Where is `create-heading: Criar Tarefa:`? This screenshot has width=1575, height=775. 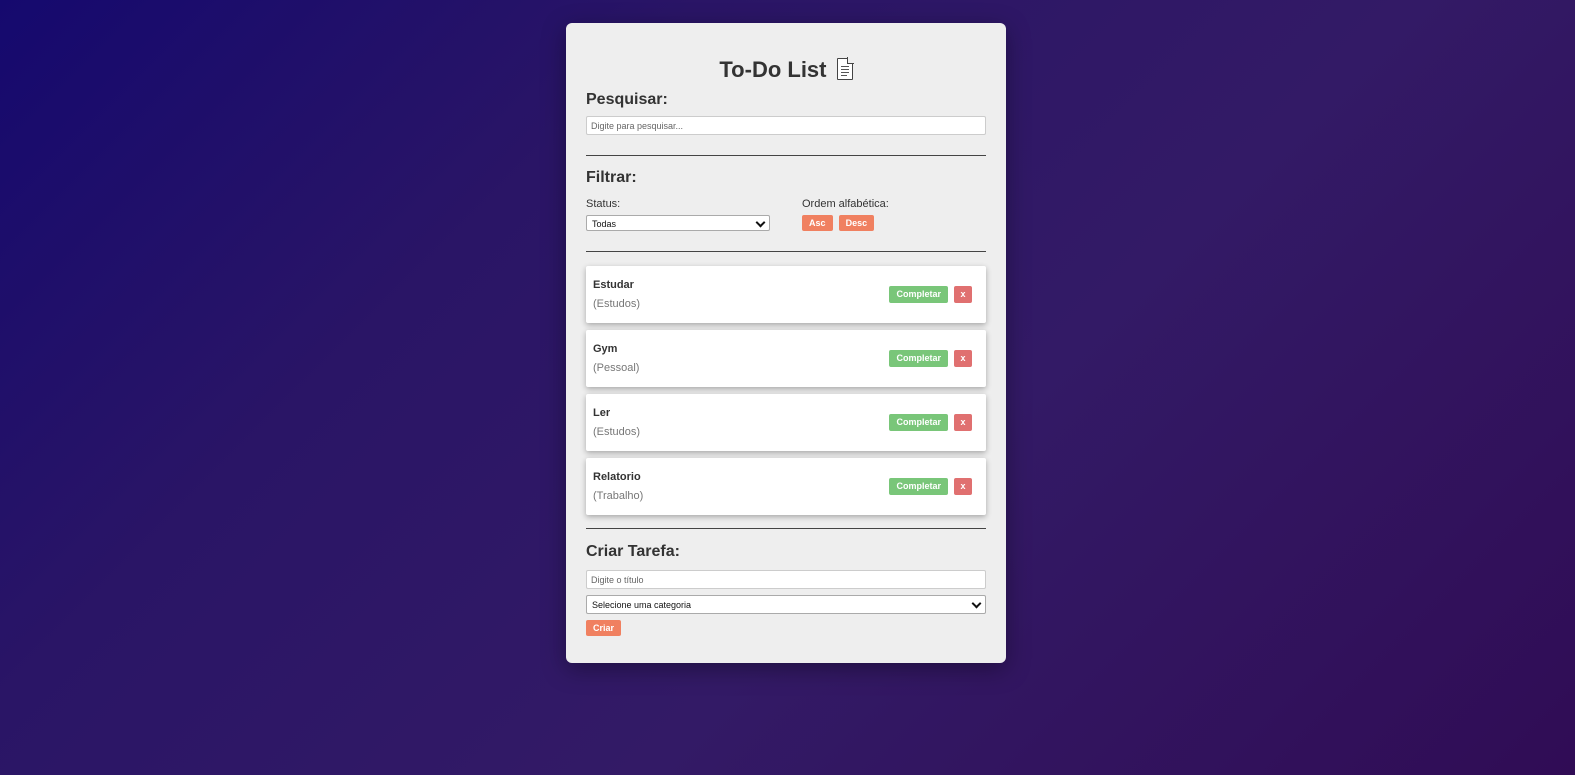
create-heading: Criar Tarefa: is located at coordinates (633, 551).